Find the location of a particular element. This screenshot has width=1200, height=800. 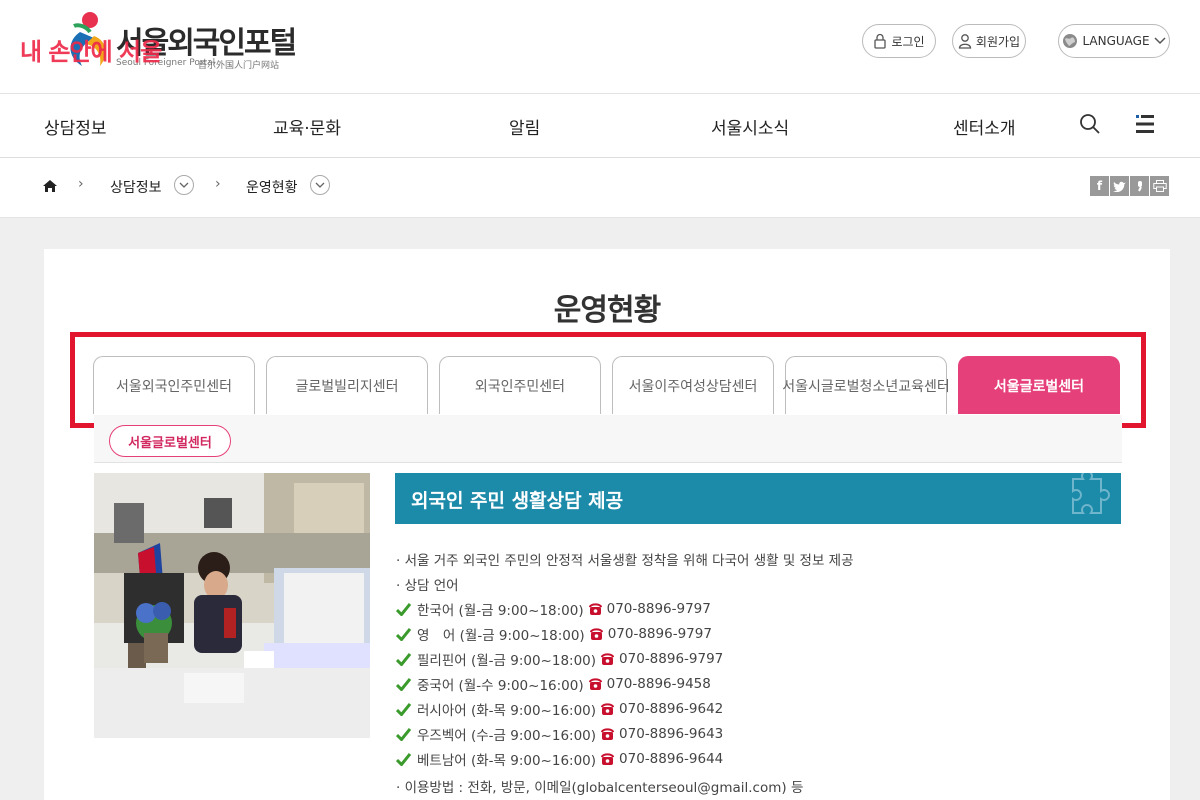

language-hours: 중국어 (월-수 9:00~16:00) is located at coordinates (500, 686).